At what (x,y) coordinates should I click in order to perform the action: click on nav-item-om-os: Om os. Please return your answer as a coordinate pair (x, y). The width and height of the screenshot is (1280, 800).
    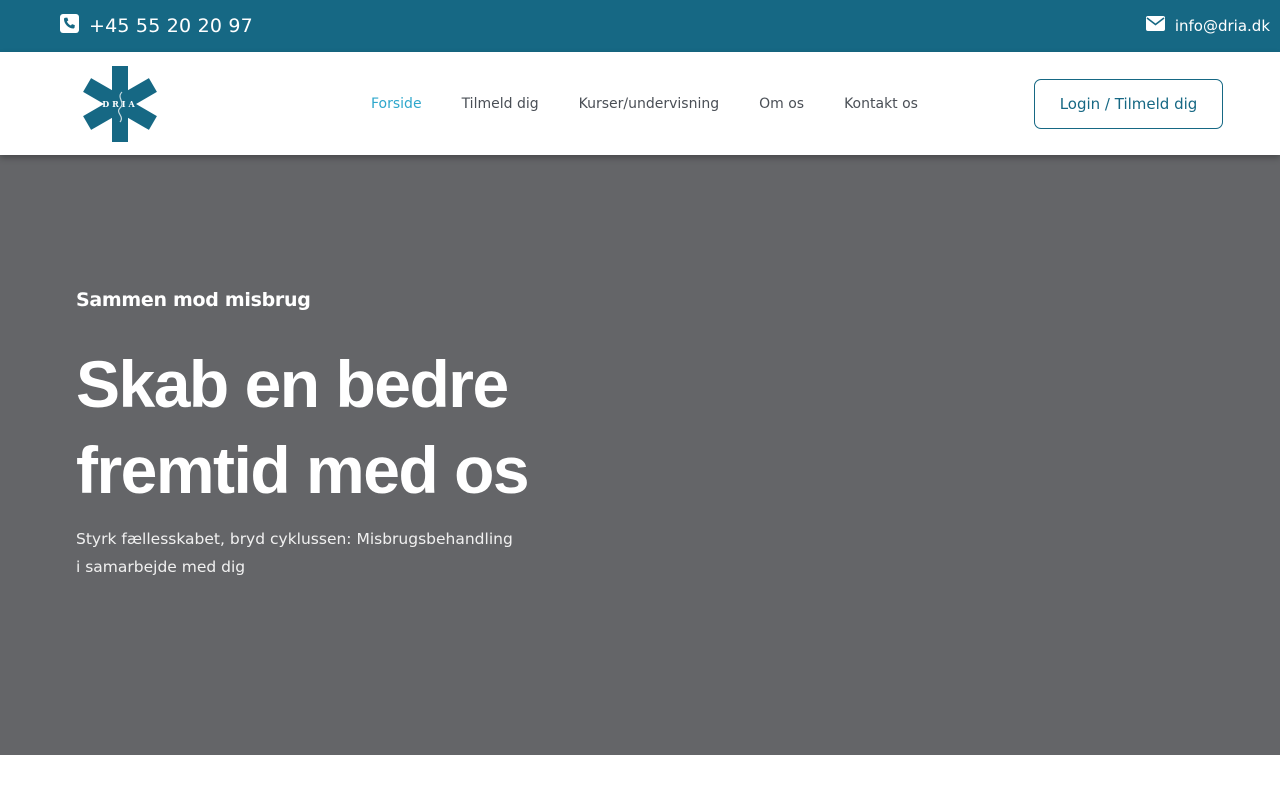
    Looking at the image, I should click on (781, 104).